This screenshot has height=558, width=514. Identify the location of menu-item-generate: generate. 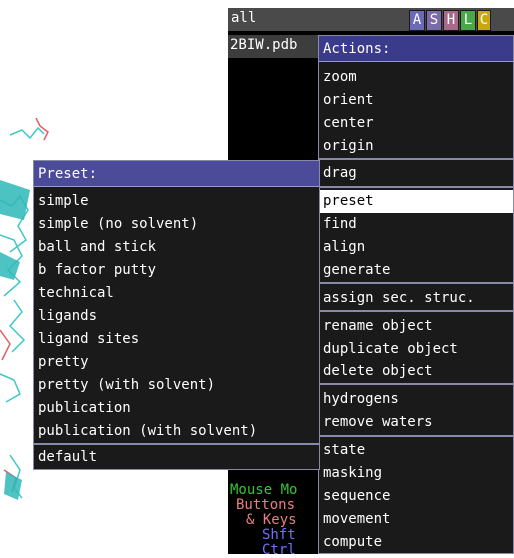
(416, 270).